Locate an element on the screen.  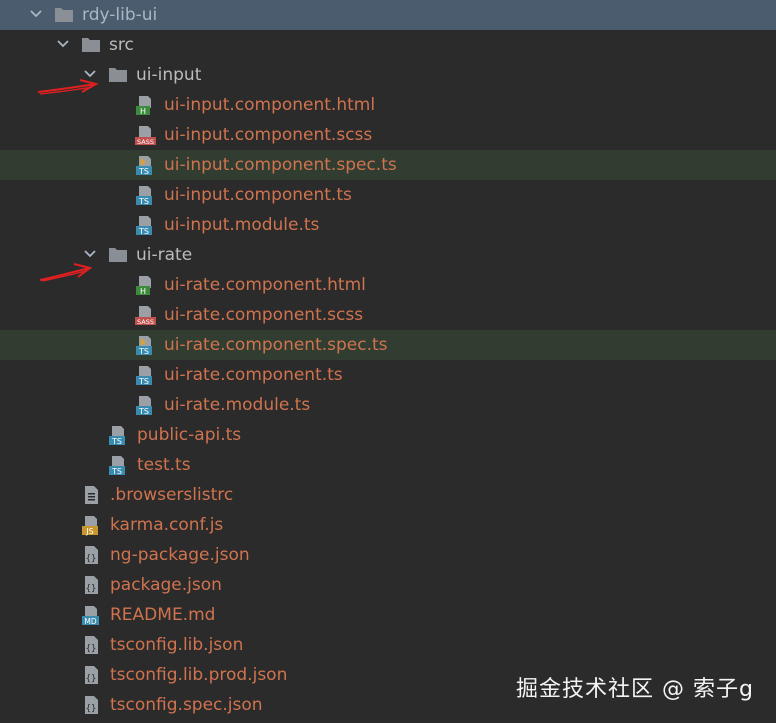
file-label: ui-rate.module.ts is located at coordinates (237, 405).